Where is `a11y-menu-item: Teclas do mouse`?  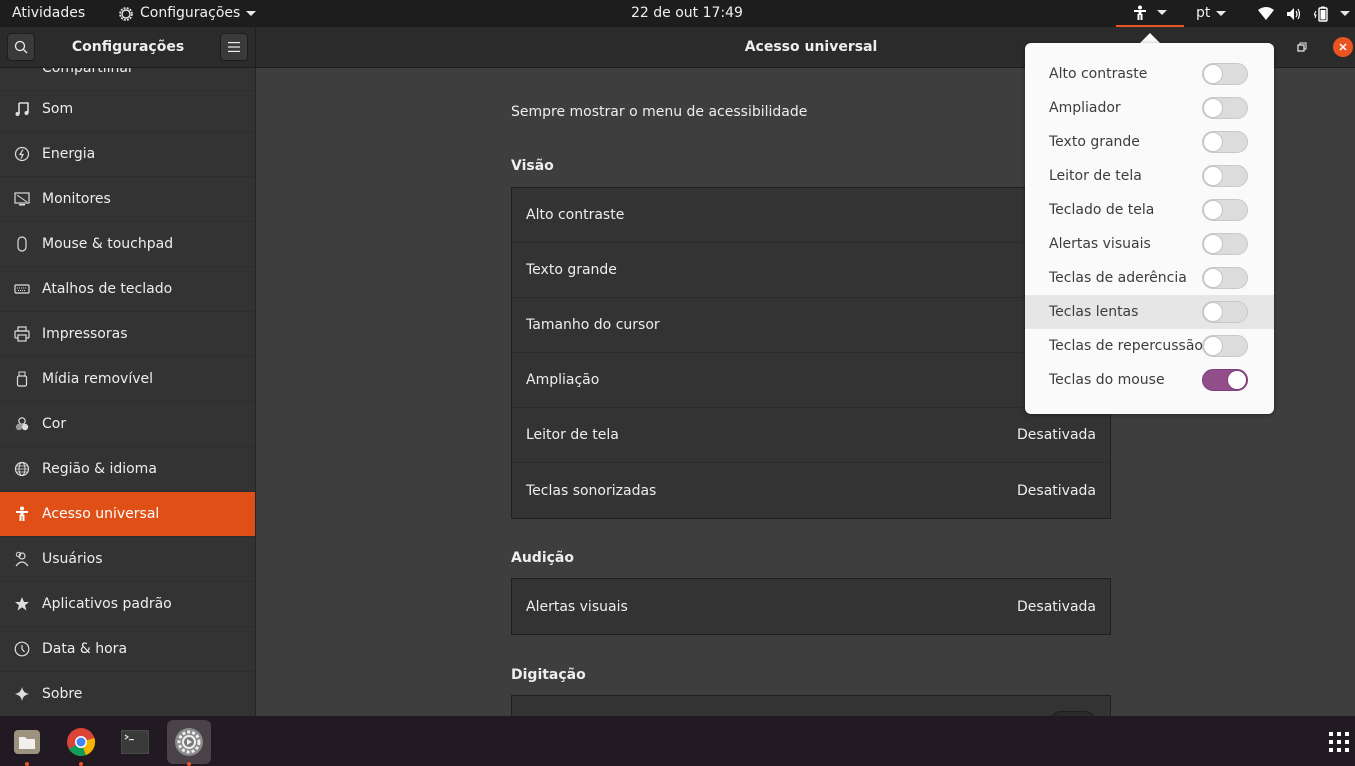
a11y-menu-item: Teclas do mouse is located at coordinates (1149, 380).